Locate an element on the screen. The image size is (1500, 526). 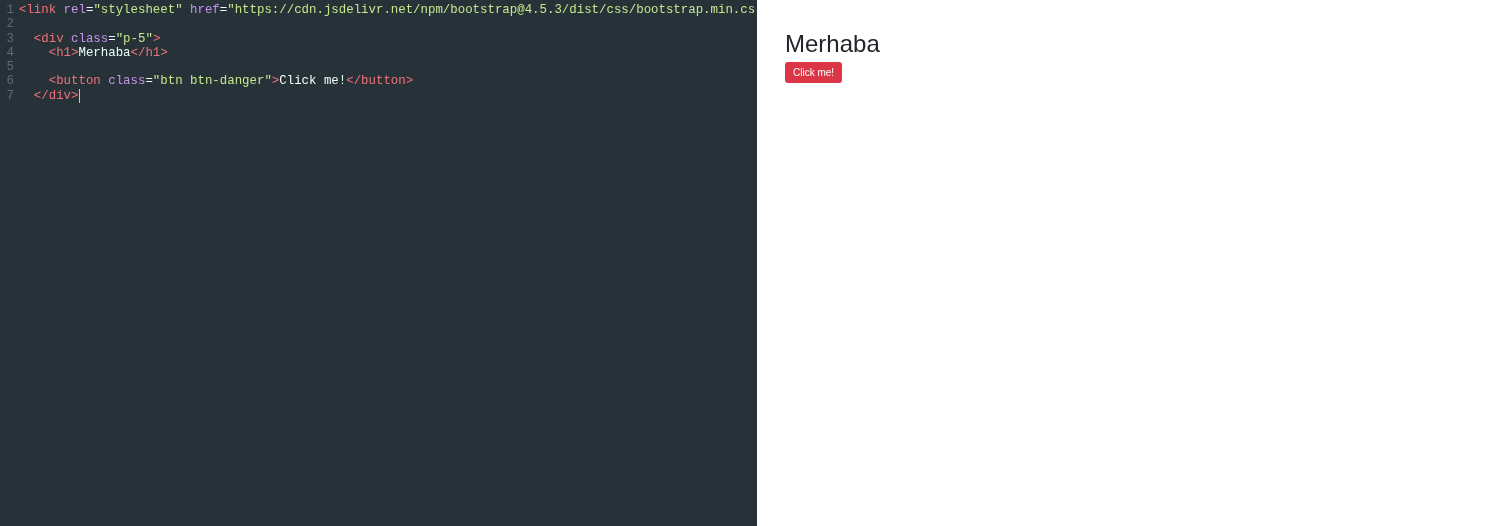
code-line: <button class="btn btn-danger">Click me!</button> is located at coordinates (230, 81).